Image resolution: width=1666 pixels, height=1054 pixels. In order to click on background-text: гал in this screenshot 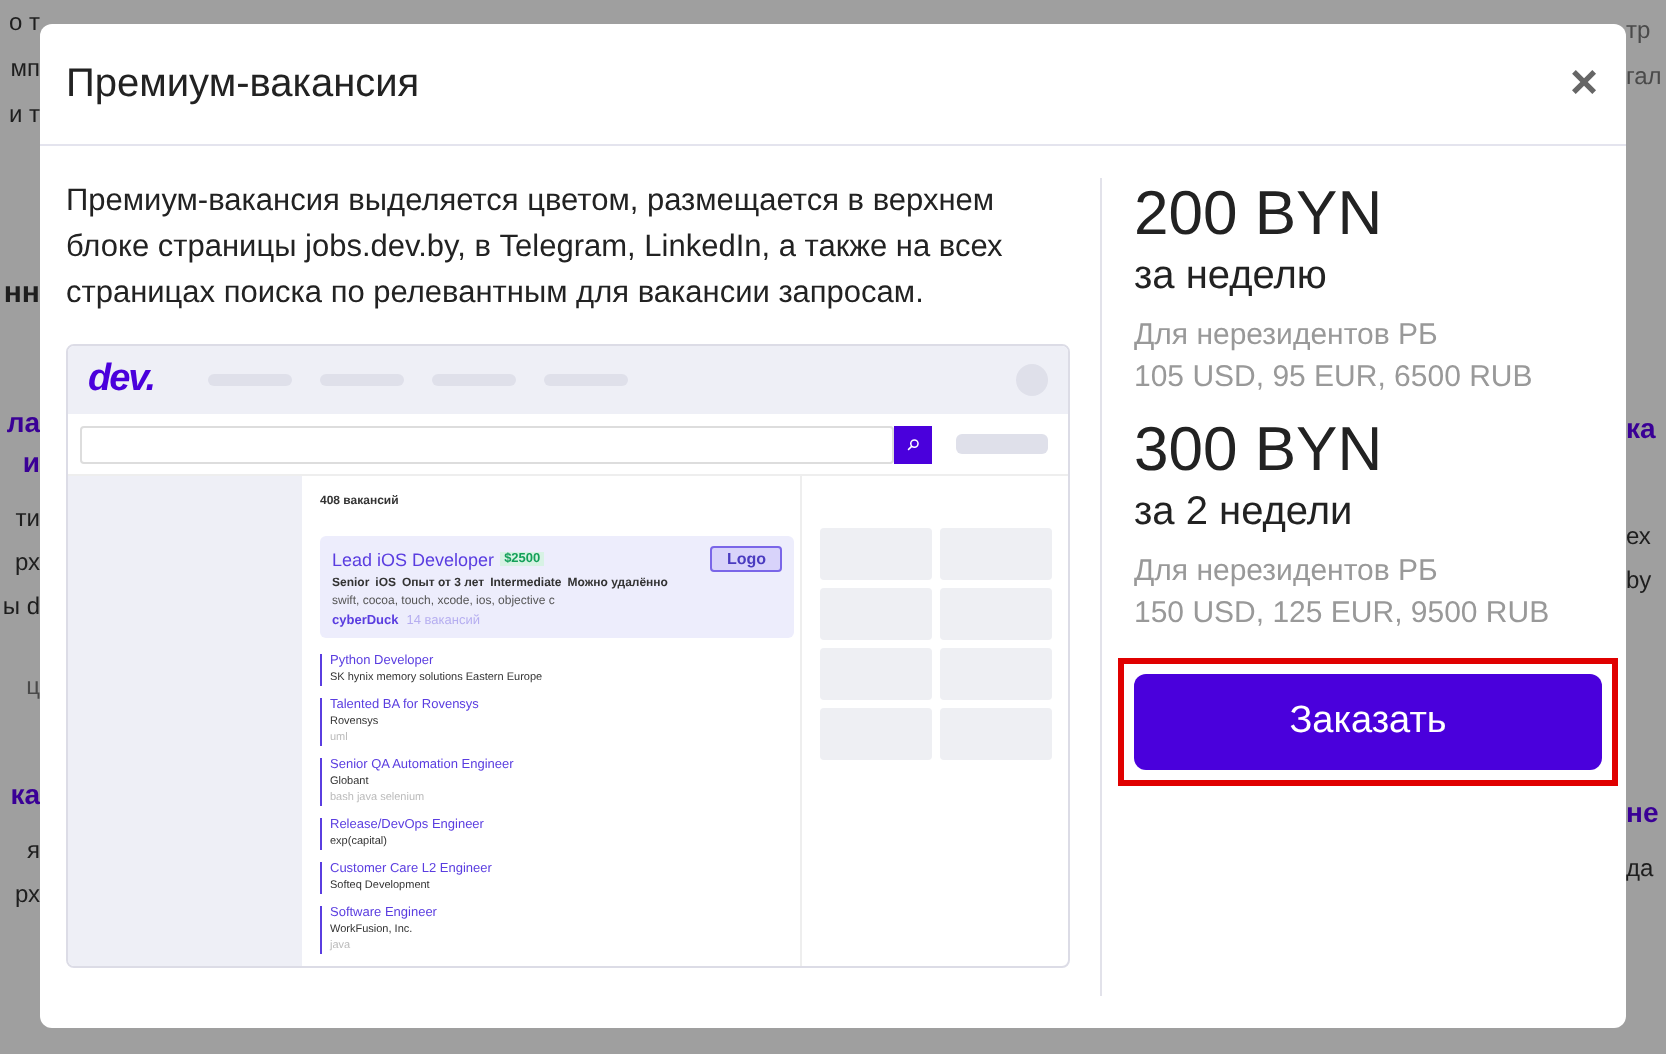, I will do `click(1644, 76)`.